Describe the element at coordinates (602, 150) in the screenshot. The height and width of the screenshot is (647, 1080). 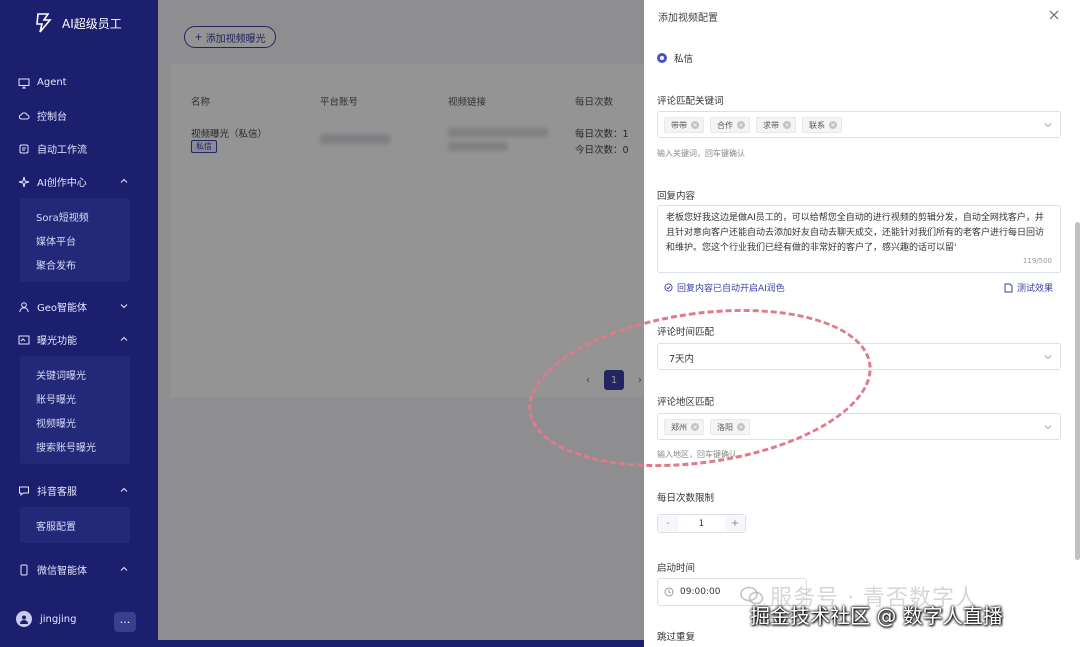
I see `row-today-count: 今日次数：0` at that location.